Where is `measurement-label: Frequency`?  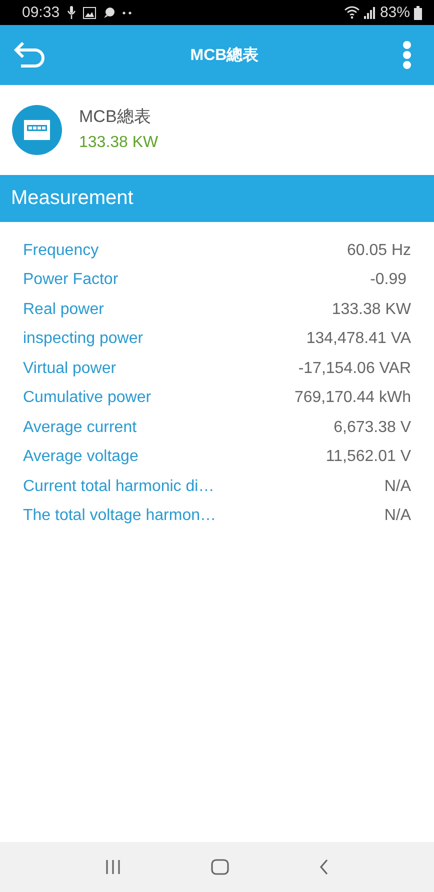
measurement-label: Frequency is located at coordinates (61, 251).